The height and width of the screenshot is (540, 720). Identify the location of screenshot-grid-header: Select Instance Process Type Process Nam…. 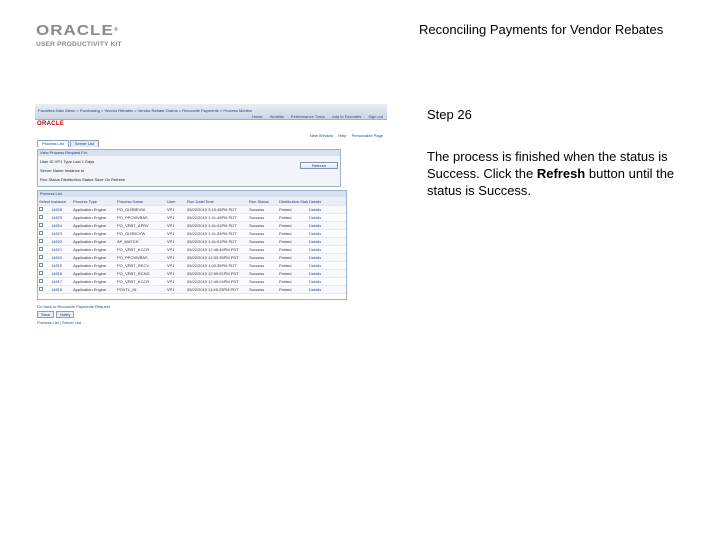
(192, 201).